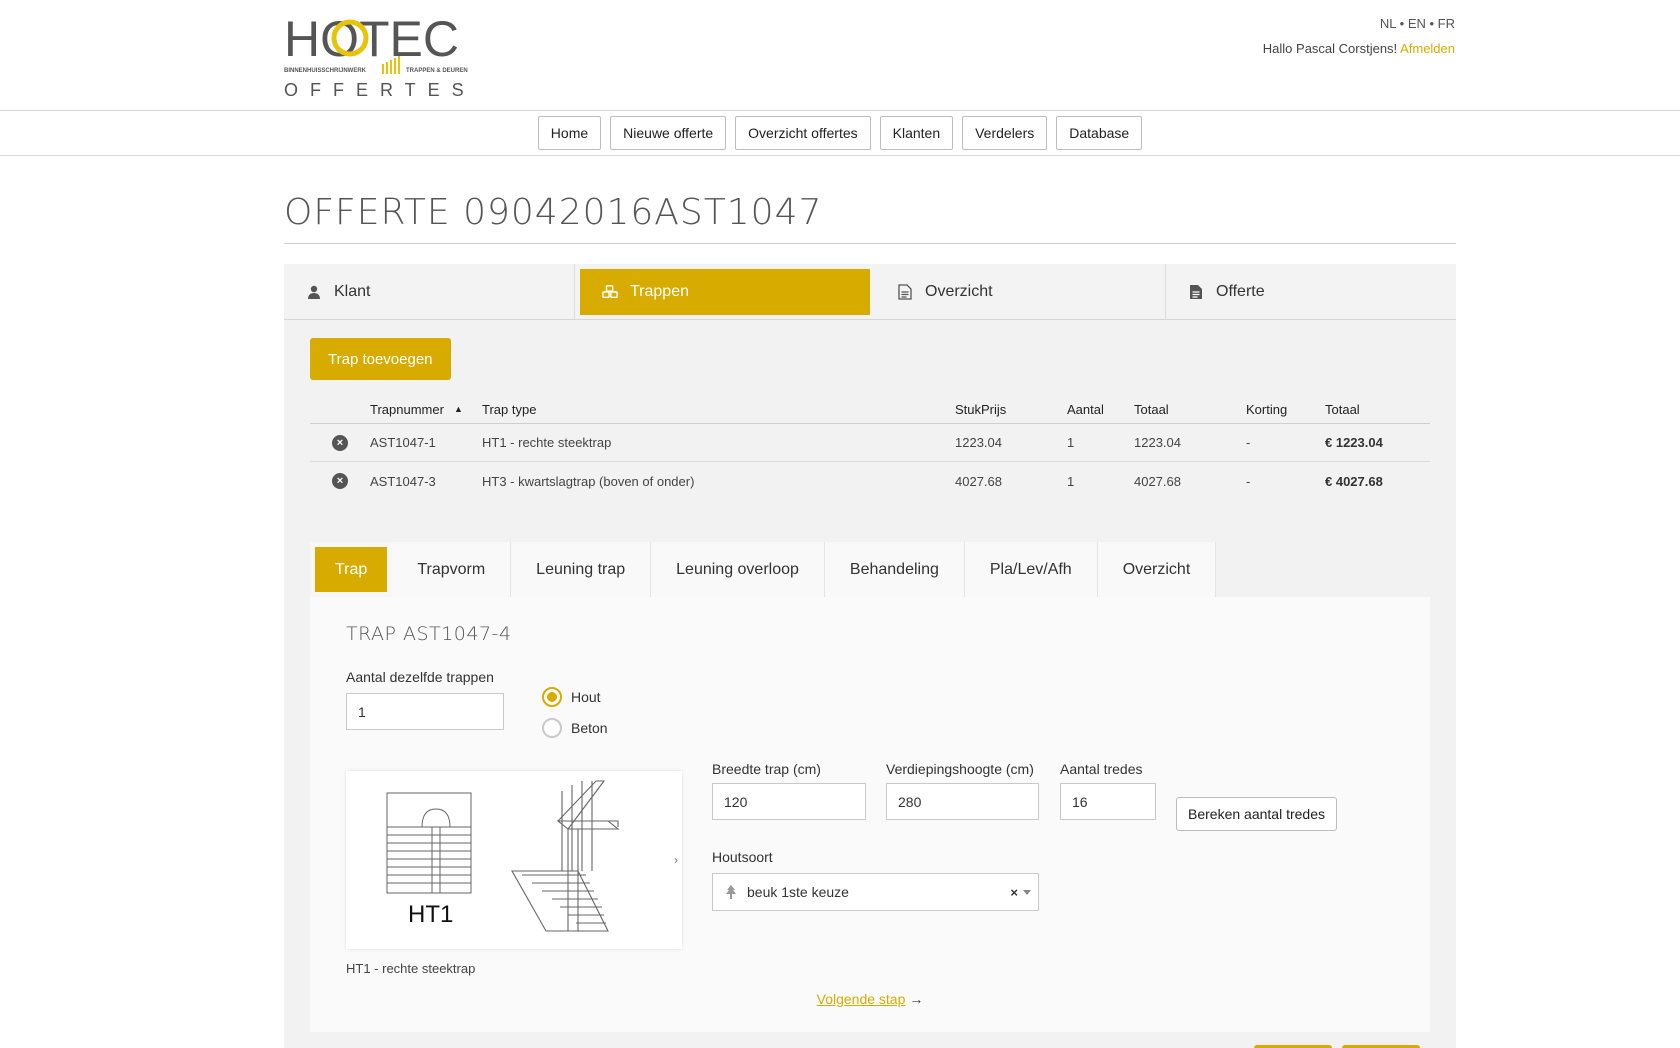  What do you see at coordinates (1256, 814) in the screenshot?
I see `calculate-steps-button: Bereken aantal tredes` at bounding box center [1256, 814].